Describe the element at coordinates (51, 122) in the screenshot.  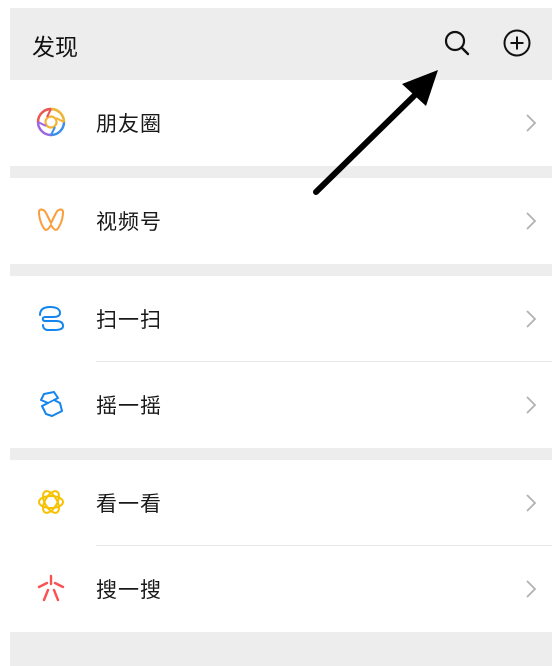
I see `moments-icon` at that location.